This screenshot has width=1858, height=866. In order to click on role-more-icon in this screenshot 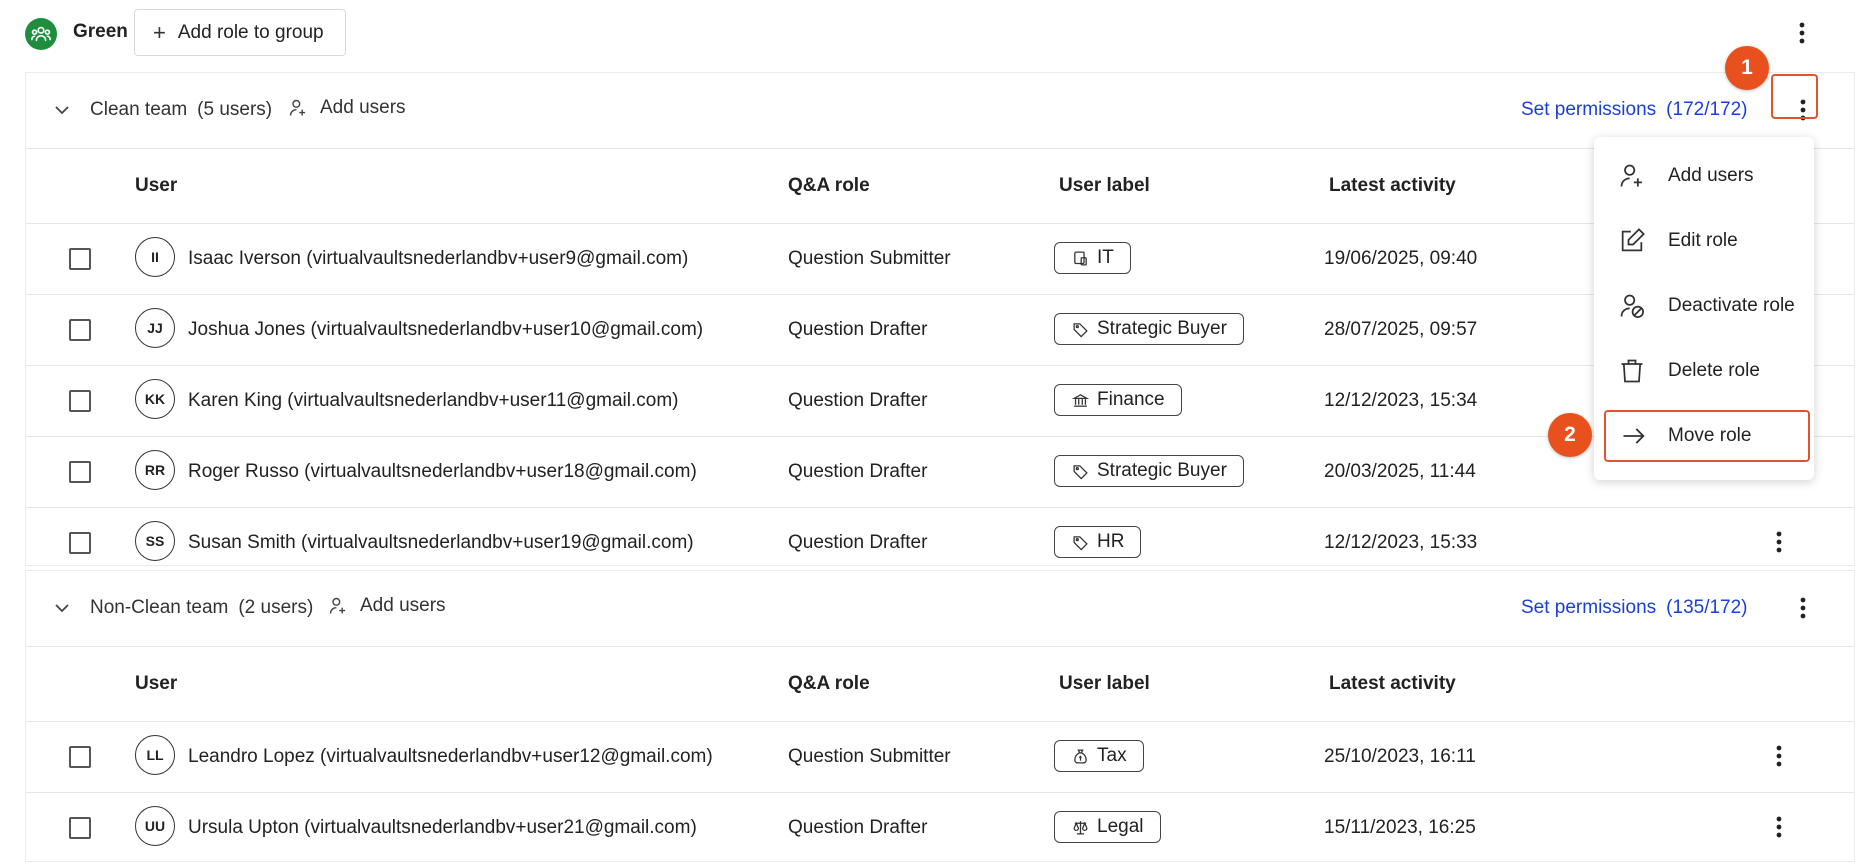, I will do `click(1803, 608)`.